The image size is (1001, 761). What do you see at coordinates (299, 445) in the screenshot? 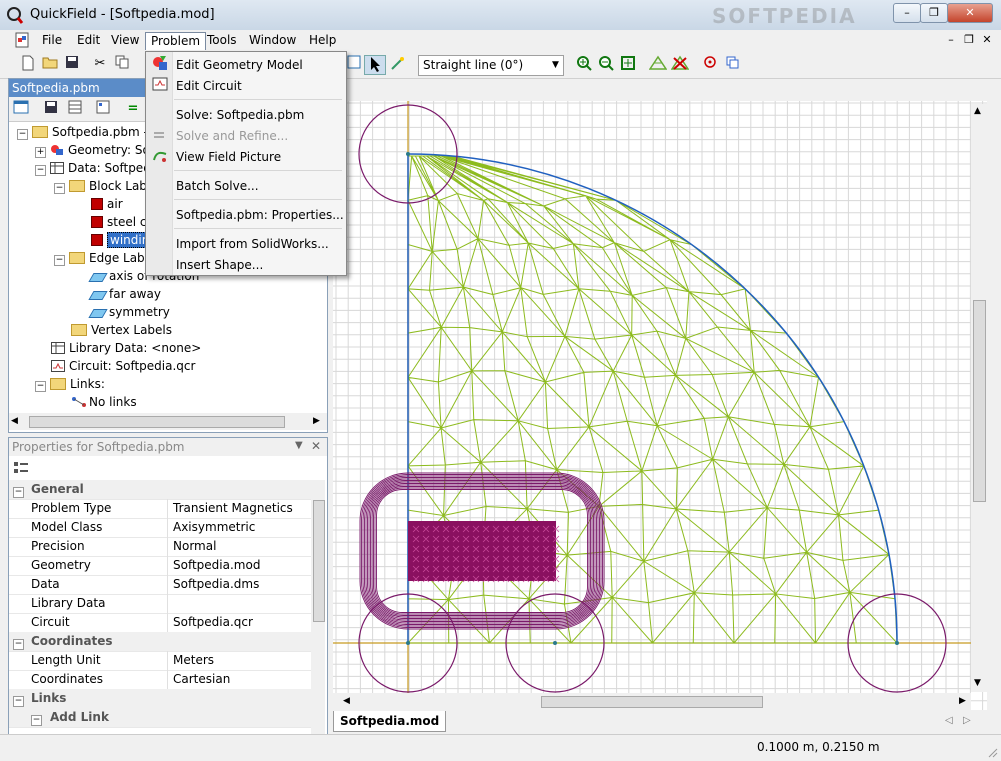
I see `panel-menu-icon: ▼` at bounding box center [299, 445].